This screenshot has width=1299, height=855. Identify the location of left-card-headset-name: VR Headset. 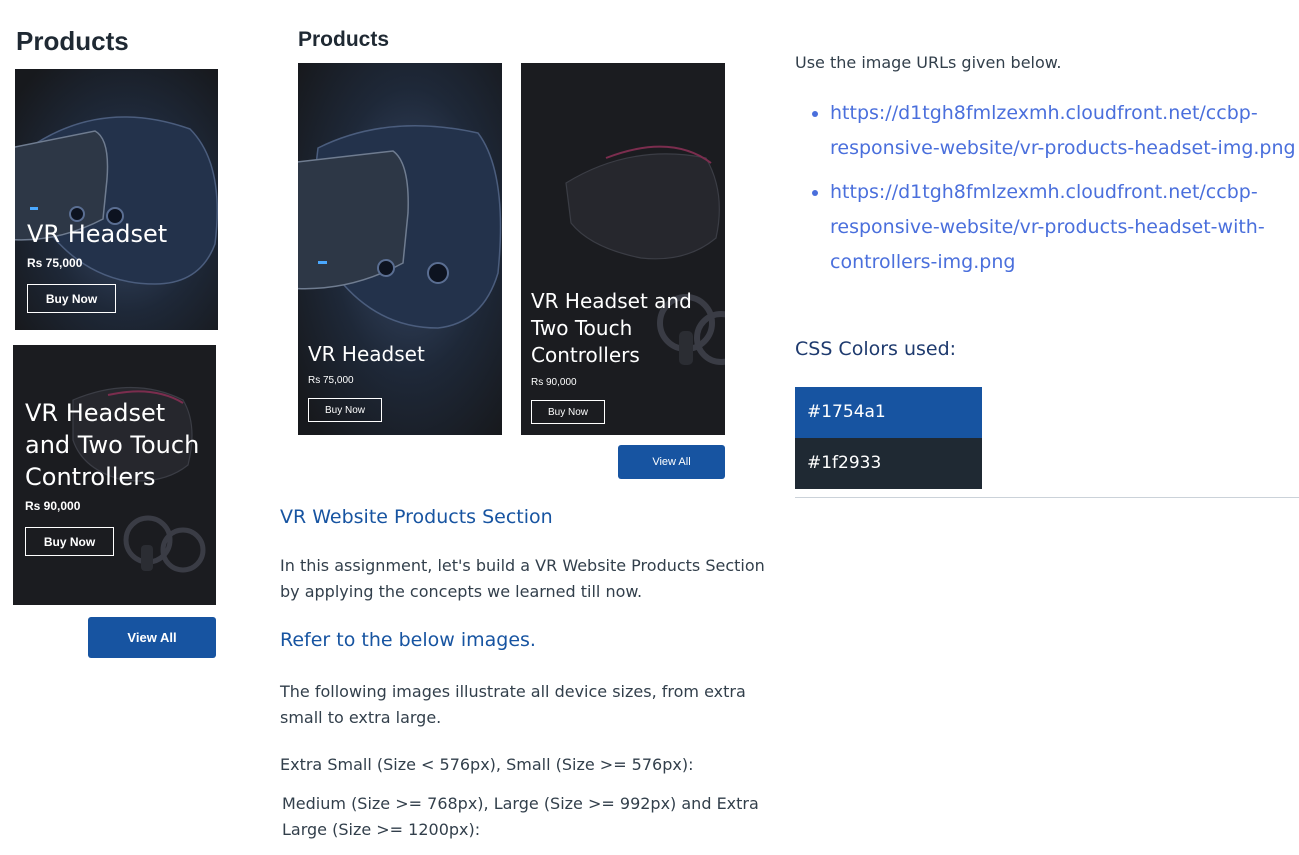
(97, 234).